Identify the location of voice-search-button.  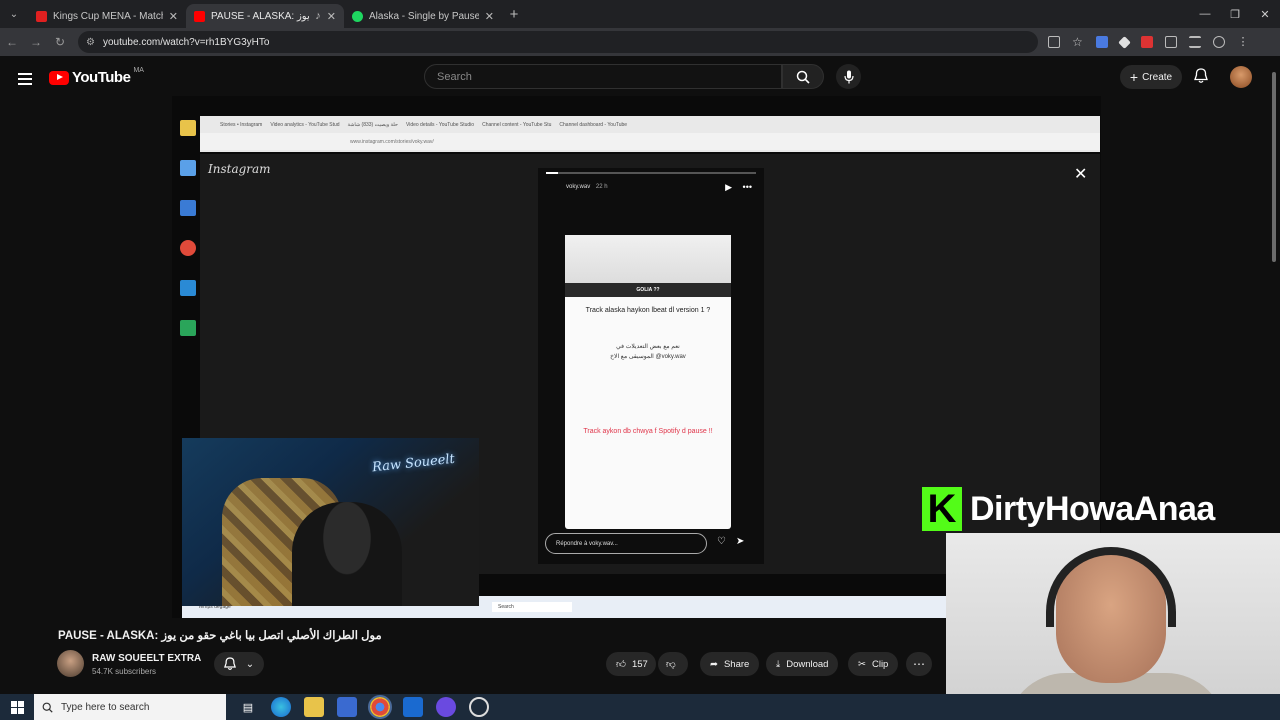
(848, 76).